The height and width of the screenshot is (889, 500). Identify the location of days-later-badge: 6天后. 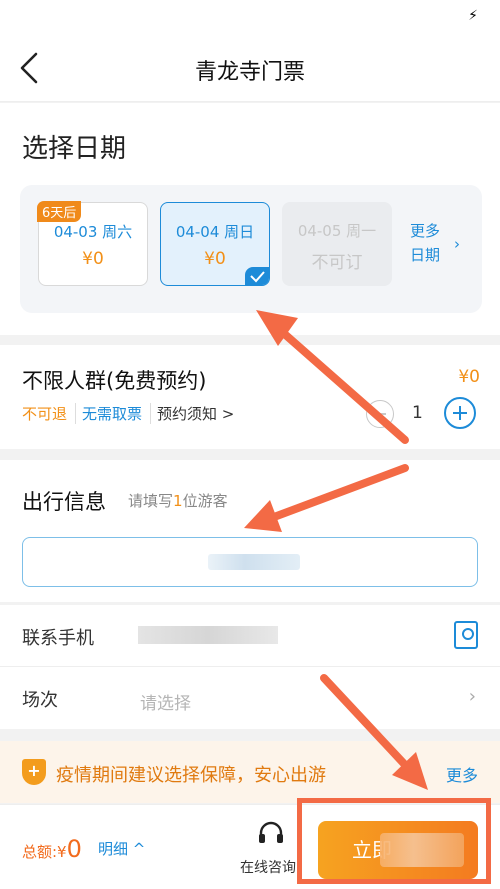
(59, 211).